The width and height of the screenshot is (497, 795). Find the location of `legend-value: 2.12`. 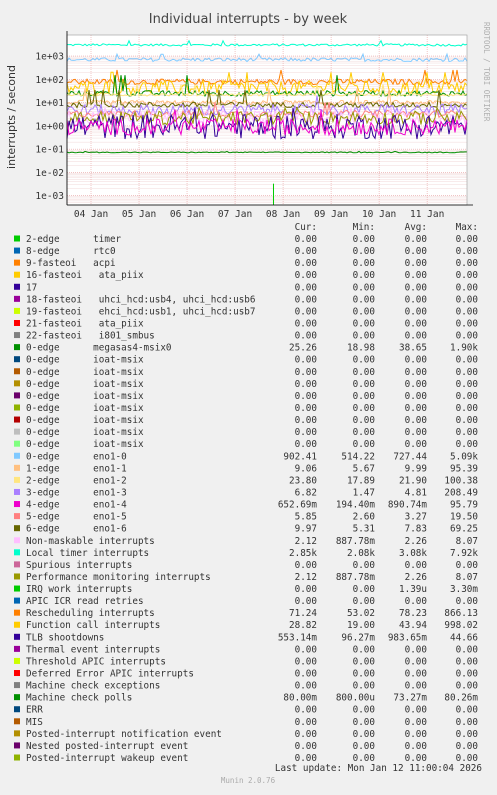

legend-value: 2.12 is located at coordinates (306, 577).